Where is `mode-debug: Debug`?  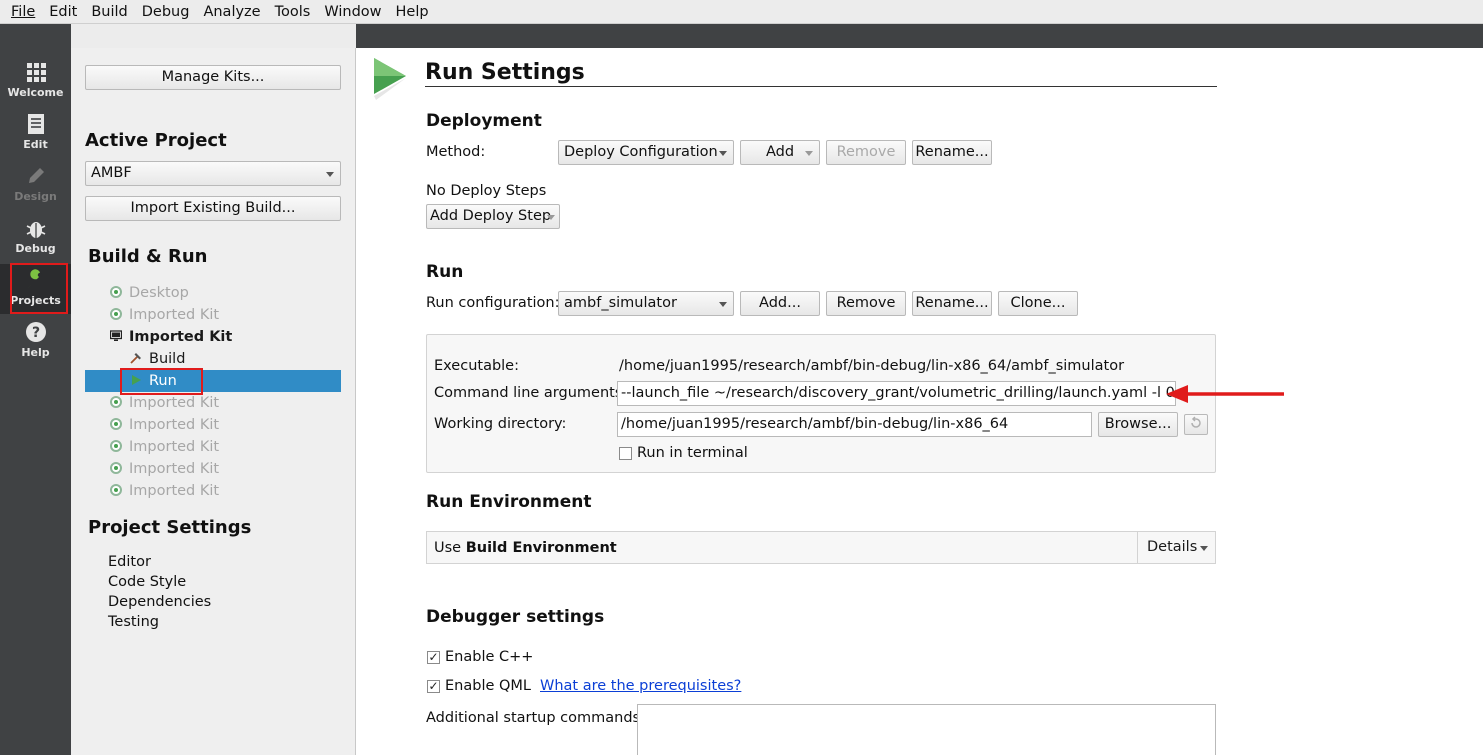
mode-debug: Debug is located at coordinates (35, 237).